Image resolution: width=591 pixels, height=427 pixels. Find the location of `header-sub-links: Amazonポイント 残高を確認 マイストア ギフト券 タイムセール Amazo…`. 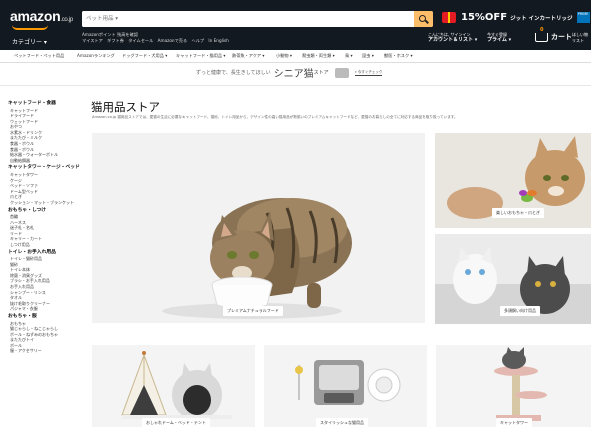

header-sub-links: Amazonポイント 残高を確認 マイストア ギフト券 タイムセール Amazo… is located at coordinates (157, 38).